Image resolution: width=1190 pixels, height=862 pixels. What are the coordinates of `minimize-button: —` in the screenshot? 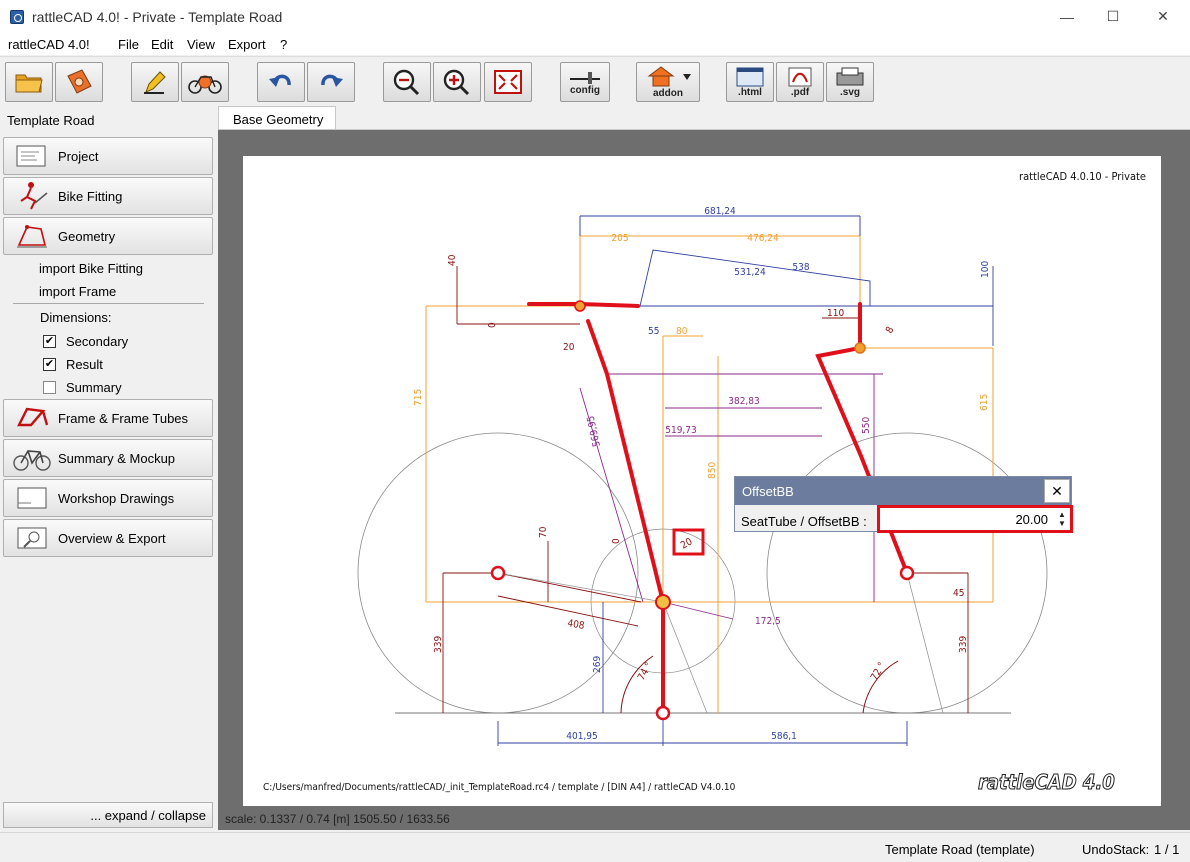 It's located at (1067, 16).